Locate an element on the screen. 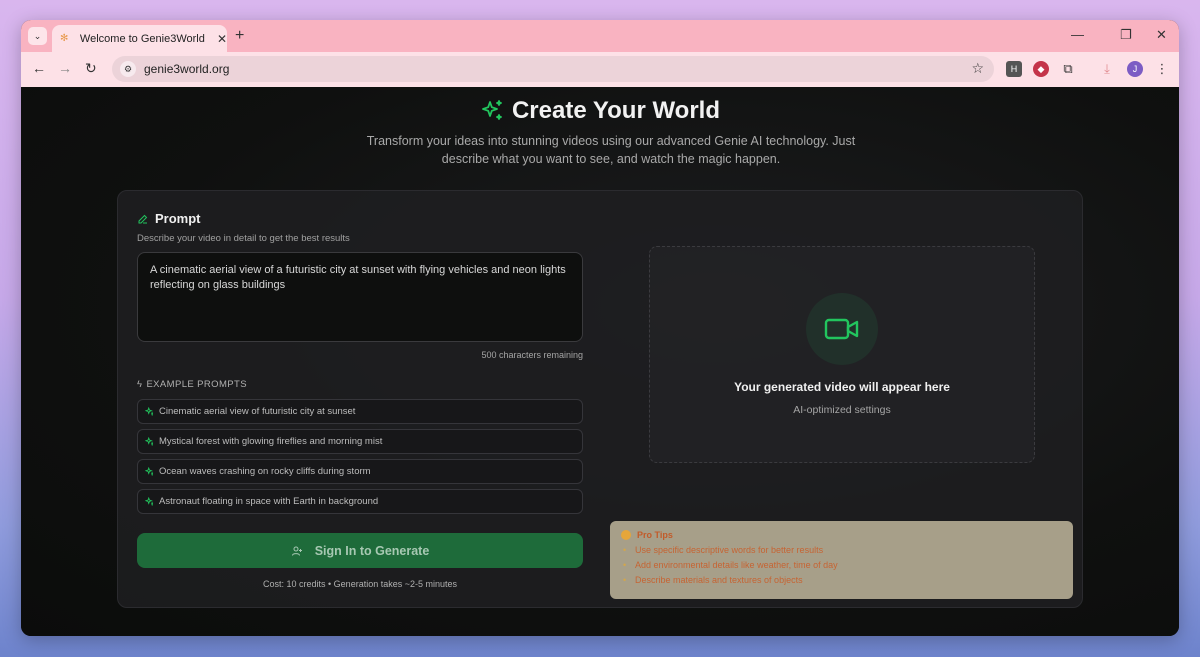 This screenshot has width=1200, height=657. preview-title: Your generated video will appear here is located at coordinates (842, 387).